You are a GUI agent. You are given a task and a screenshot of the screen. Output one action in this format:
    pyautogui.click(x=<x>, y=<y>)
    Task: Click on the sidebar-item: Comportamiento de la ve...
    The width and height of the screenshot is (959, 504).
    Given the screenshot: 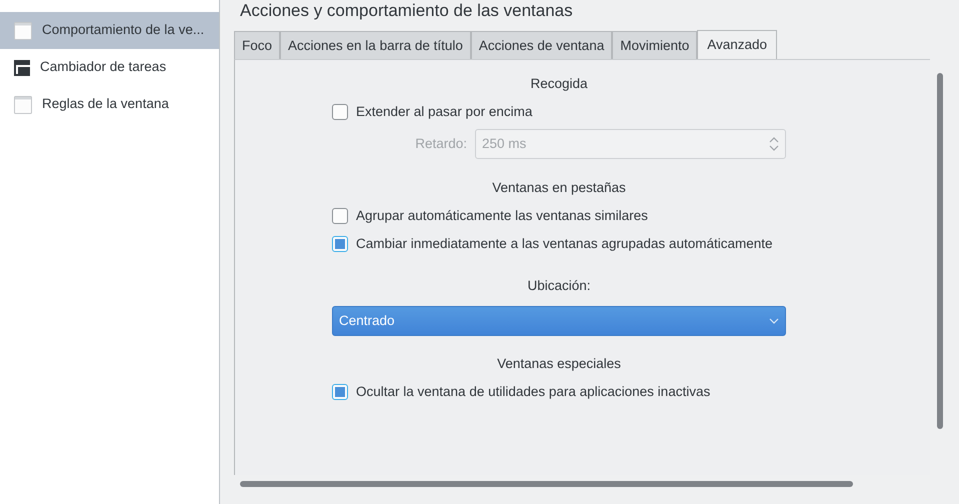 What is the action you would take?
    pyautogui.click(x=109, y=30)
    